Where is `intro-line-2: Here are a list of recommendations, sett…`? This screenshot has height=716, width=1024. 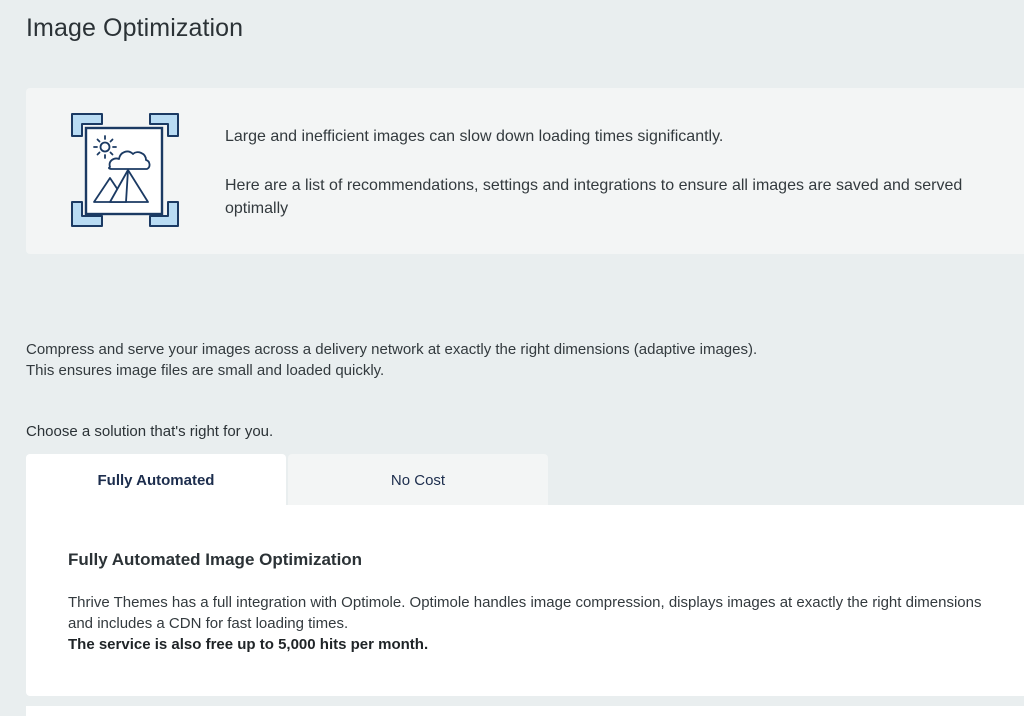
intro-line-2: Here are a list of recommendations, sett… is located at coordinates (594, 197).